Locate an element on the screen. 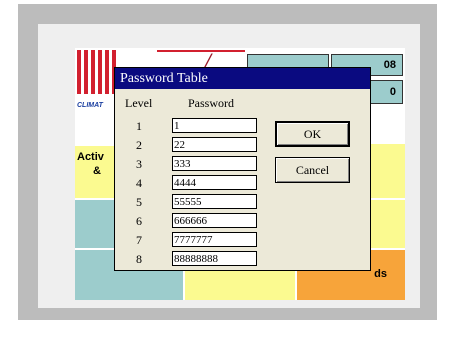 The height and width of the screenshot is (341, 457). password-row: 8 88888888 is located at coordinates (215, 259).